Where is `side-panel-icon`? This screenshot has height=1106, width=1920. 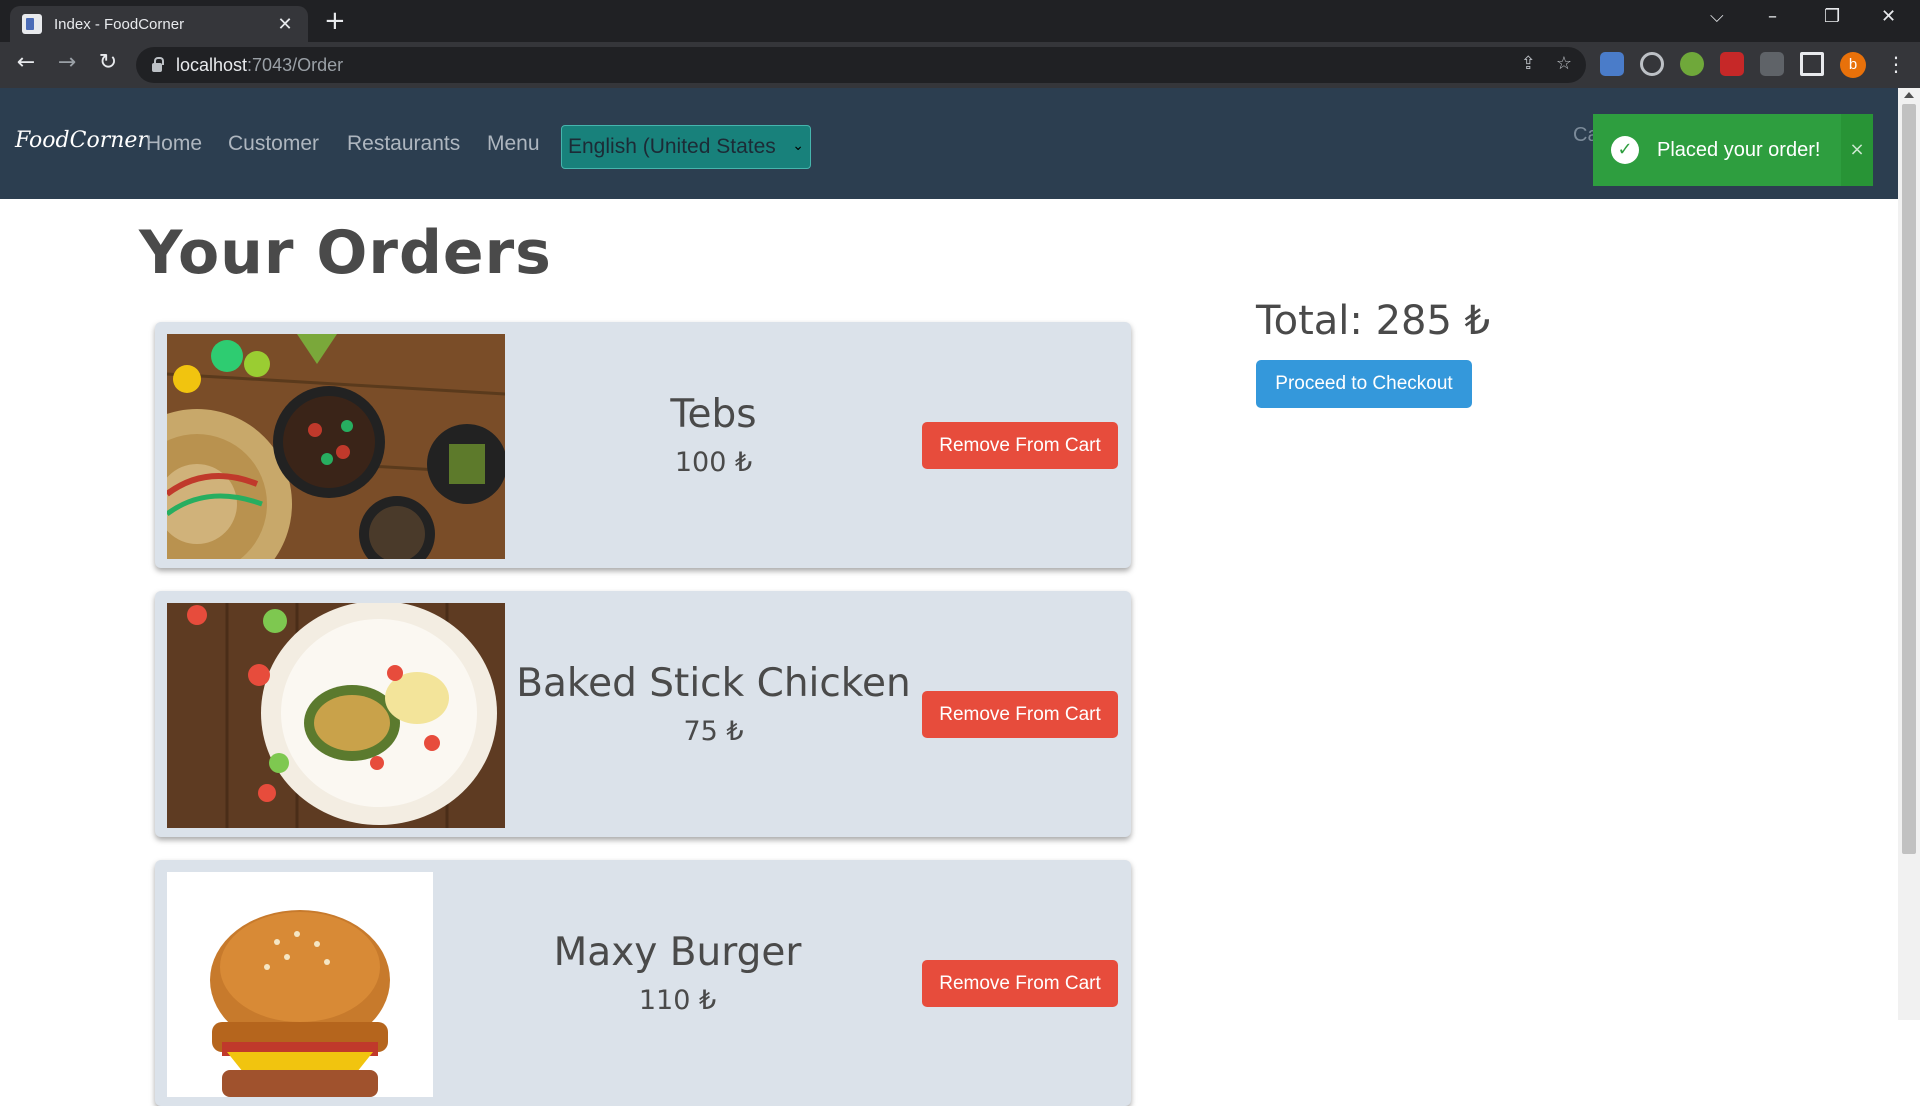
side-panel-icon is located at coordinates (1812, 64).